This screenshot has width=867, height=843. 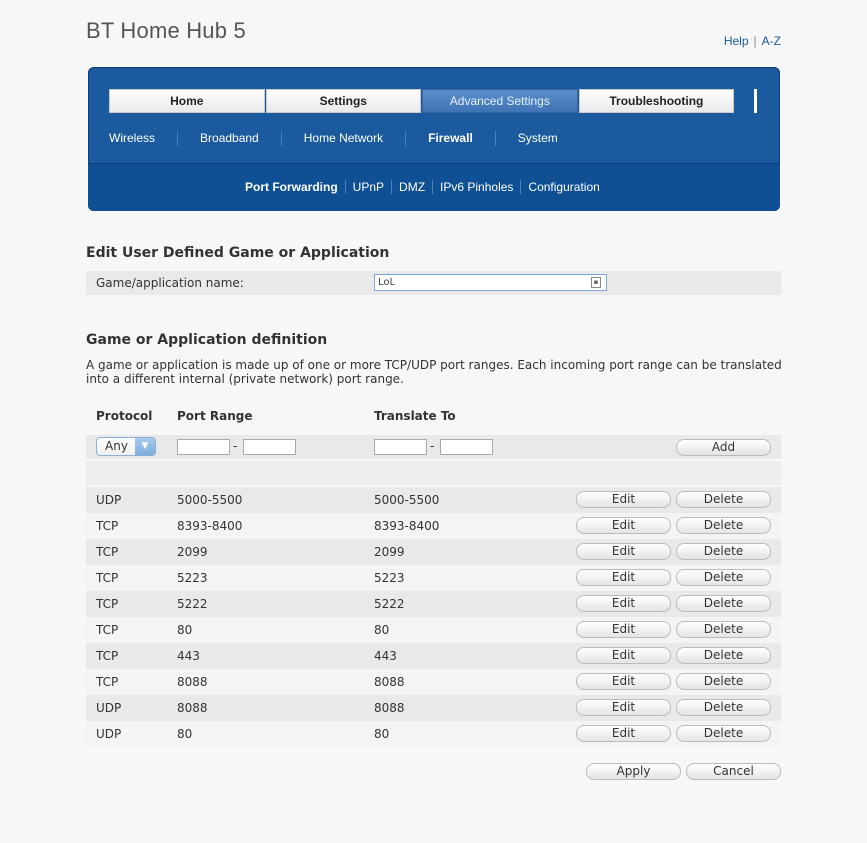 What do you see at coordinates (343, 101) in the screenshot?
I see `tab-settings: Settings` at bounding box center [343, 101].